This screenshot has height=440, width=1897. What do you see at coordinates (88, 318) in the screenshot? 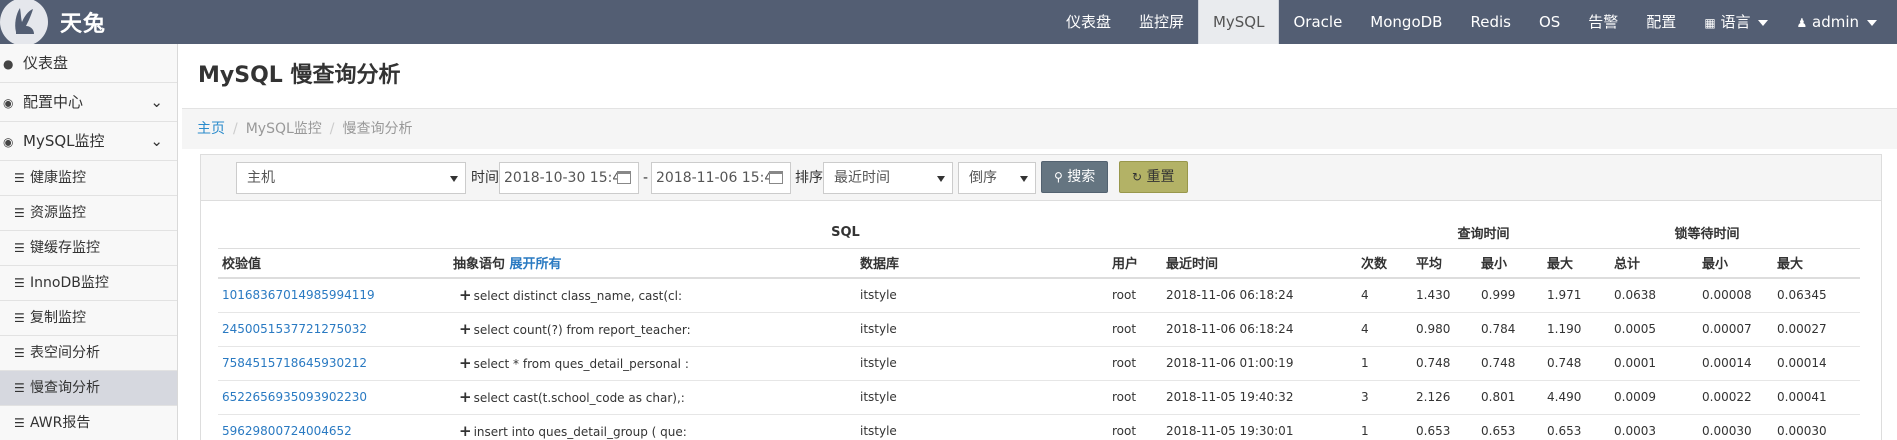
I see `sidebar-item-replication: ☰ 复制监控` at bounding box center [88, 318].